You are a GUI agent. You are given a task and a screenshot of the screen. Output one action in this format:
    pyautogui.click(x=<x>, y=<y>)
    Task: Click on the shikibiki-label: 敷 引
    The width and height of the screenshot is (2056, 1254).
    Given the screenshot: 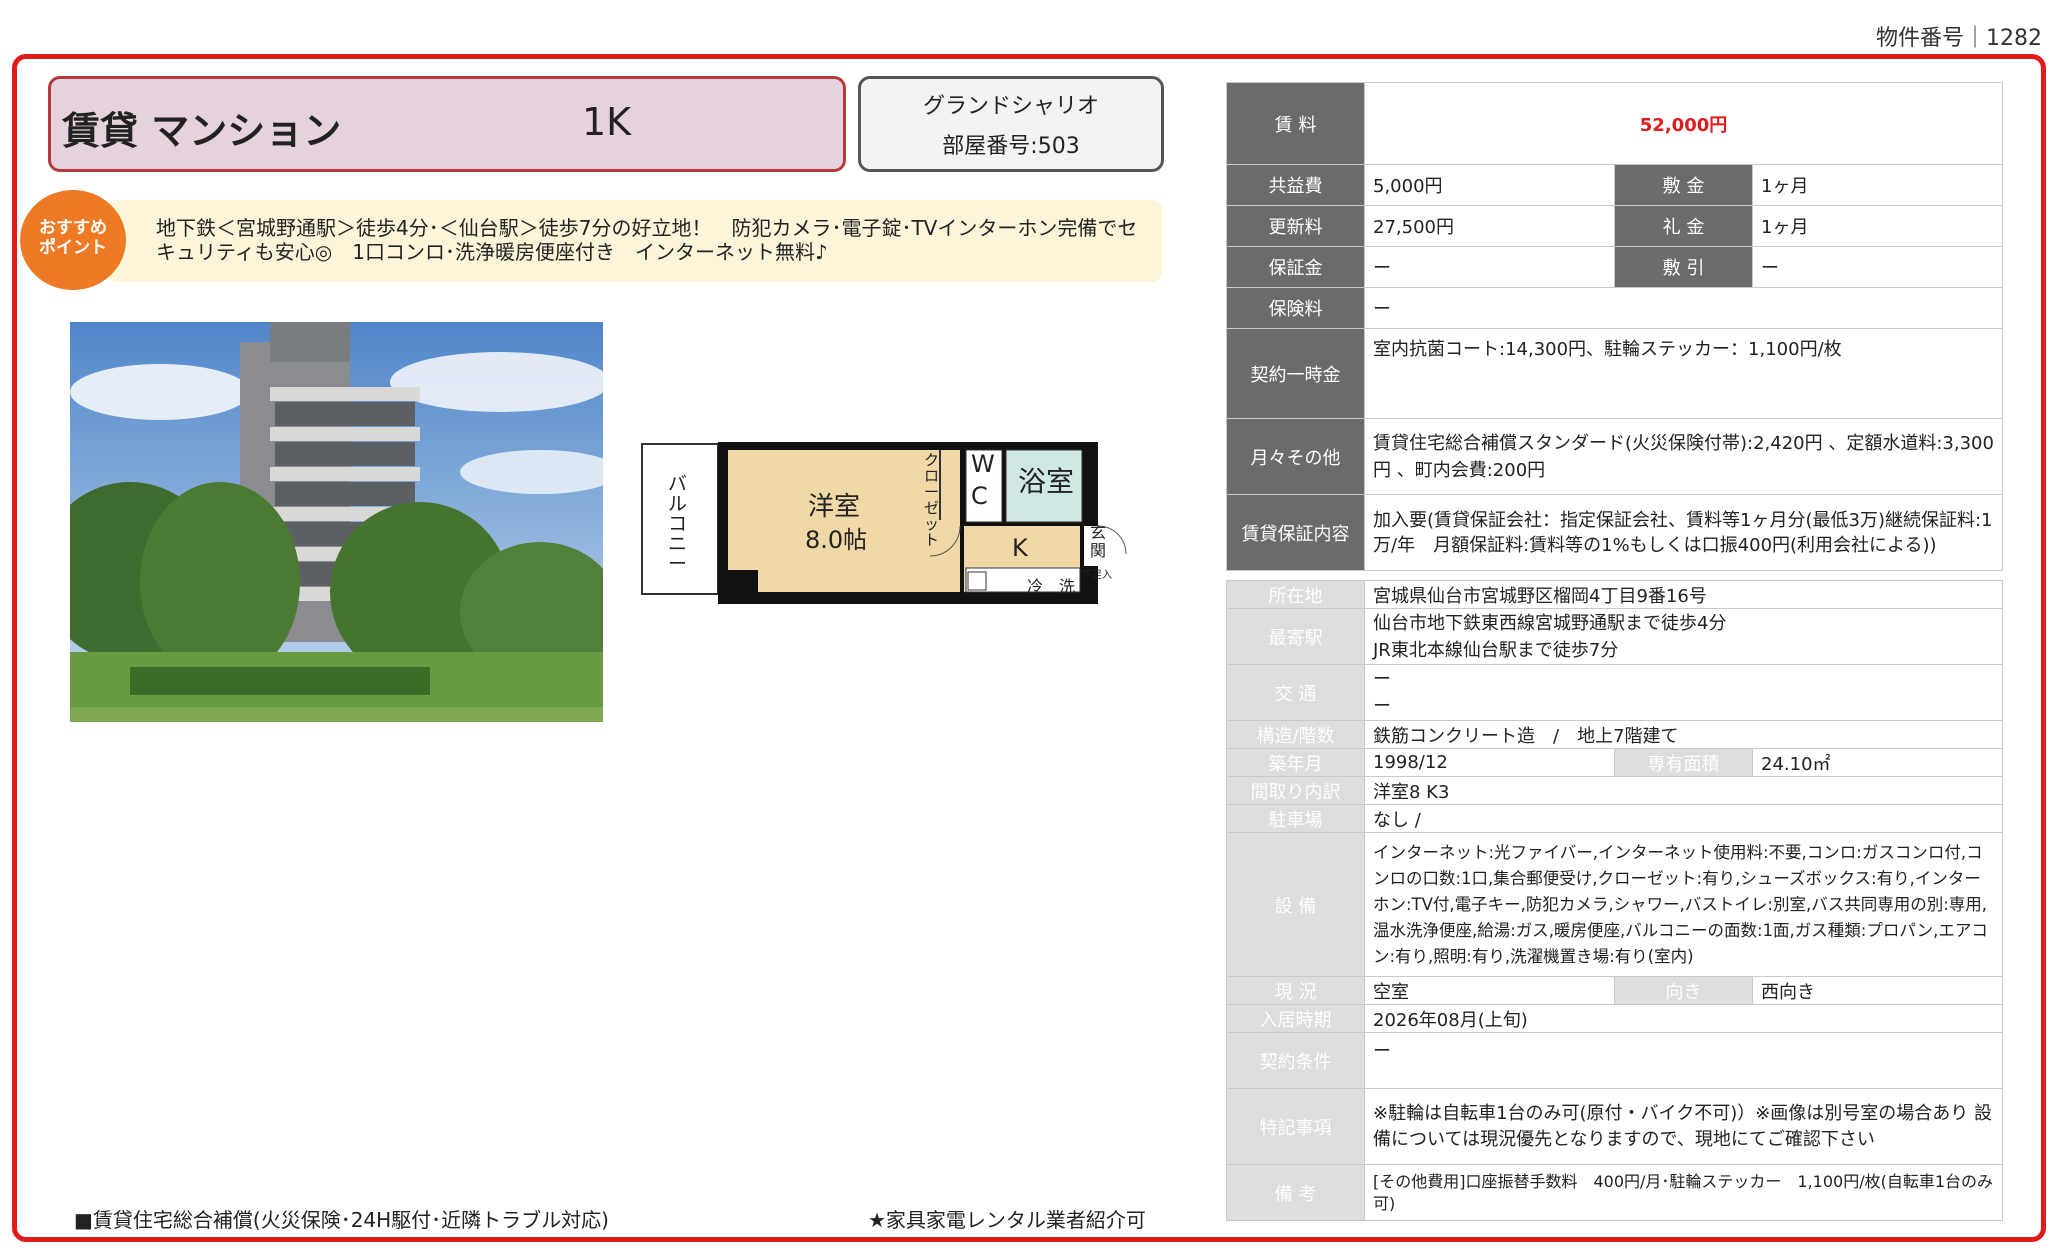 What is the action you would take?
    pyautogui.click(x=1683, y=267)
    